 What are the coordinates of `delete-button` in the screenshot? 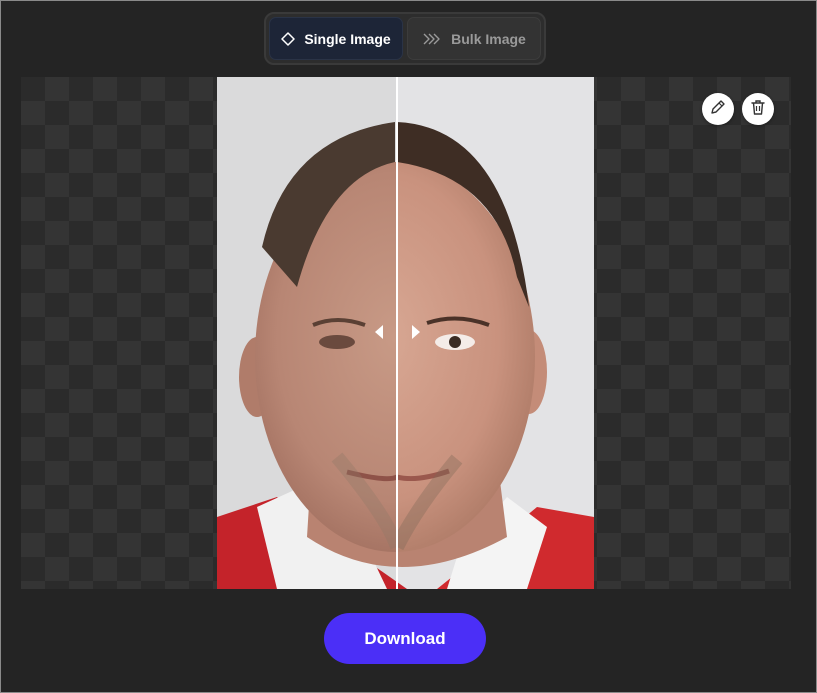 It's located at (758, 109).